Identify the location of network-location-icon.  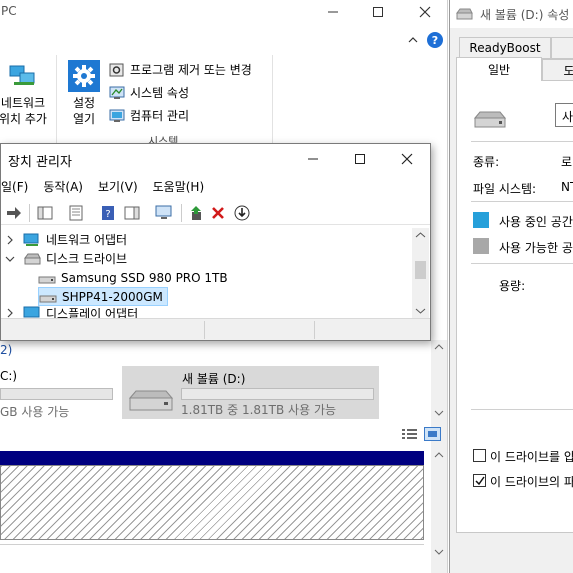
(24, 78).